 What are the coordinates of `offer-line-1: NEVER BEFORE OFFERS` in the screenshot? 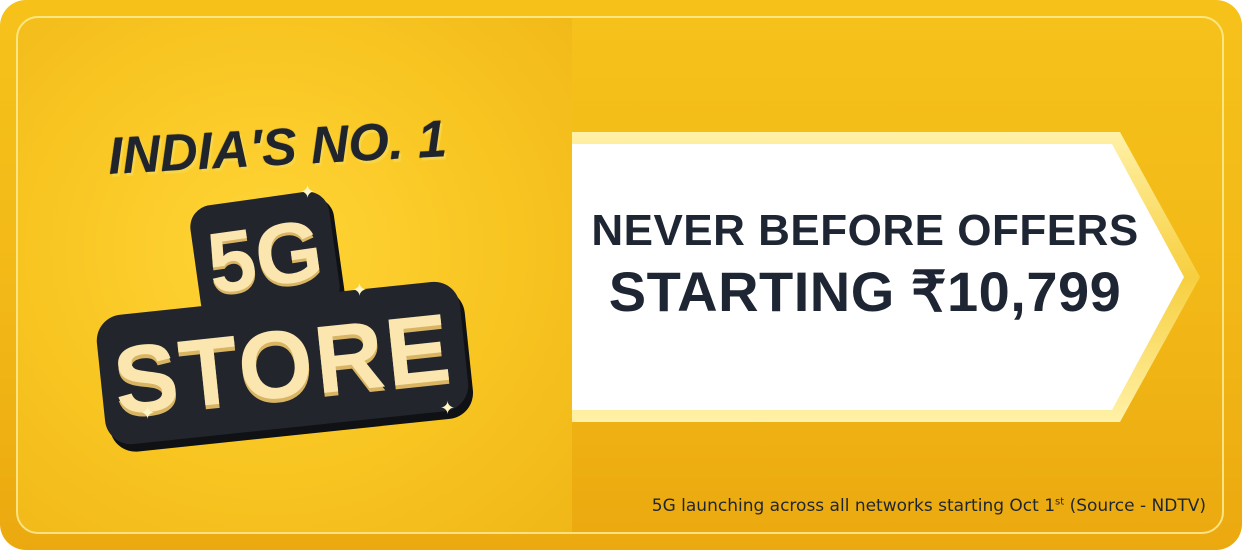 It's located at (865, 230).